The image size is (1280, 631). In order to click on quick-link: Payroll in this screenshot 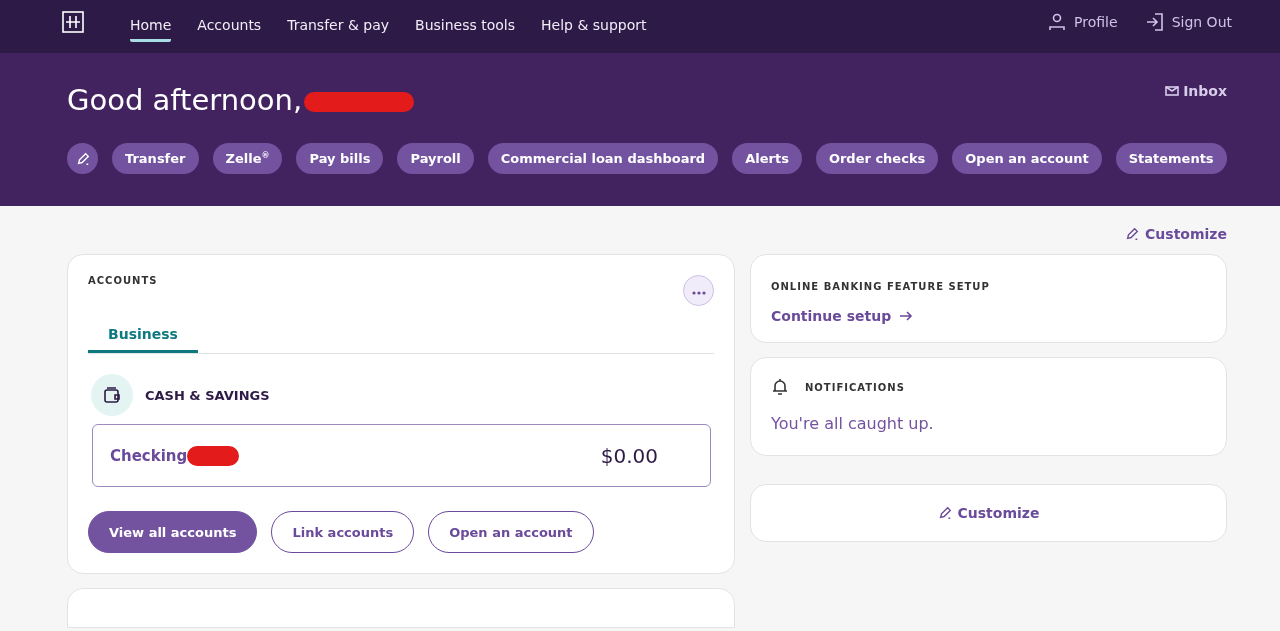, I will do `click(435, 158)`.